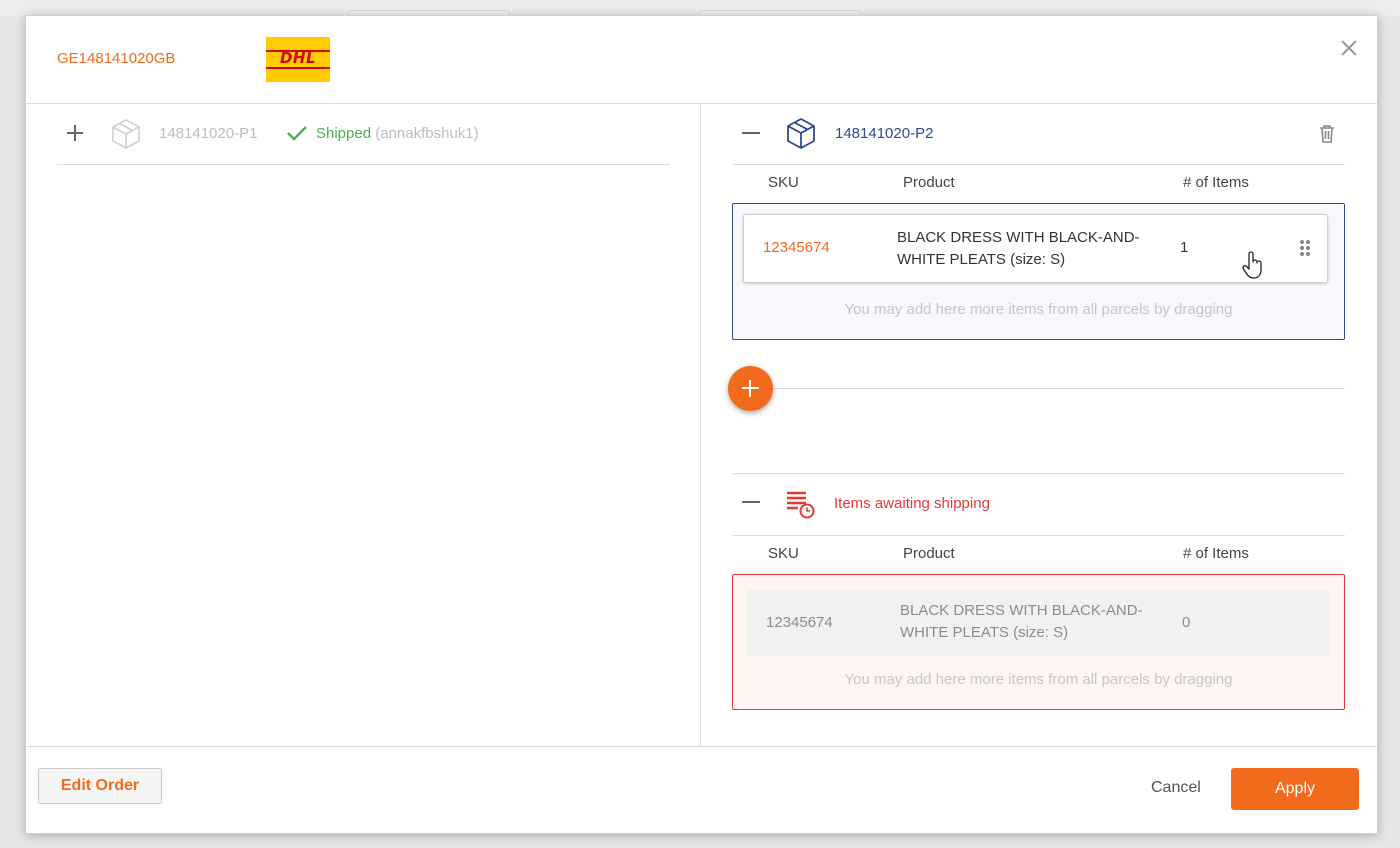 The width and height of the screenshot is (1400, 848). What do you see at coordinates (1295, 789) in the screenshot?
I see `apply-button: Apply` at bounding box center [1295, 789].